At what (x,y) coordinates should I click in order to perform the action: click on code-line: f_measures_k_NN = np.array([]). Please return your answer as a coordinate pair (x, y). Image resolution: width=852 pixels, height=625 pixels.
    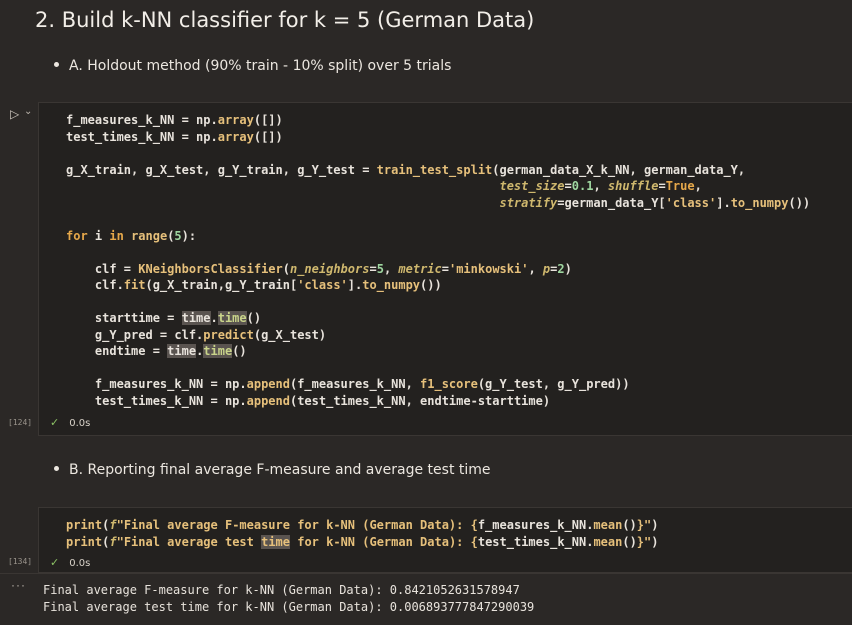
    Looking at the image, I should click on (174, 120).